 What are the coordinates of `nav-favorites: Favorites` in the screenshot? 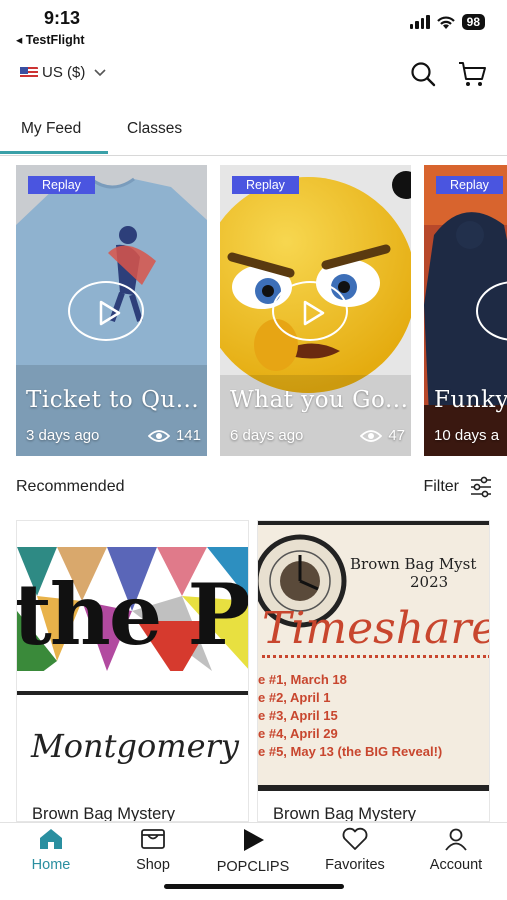 It's located at (355, 850).